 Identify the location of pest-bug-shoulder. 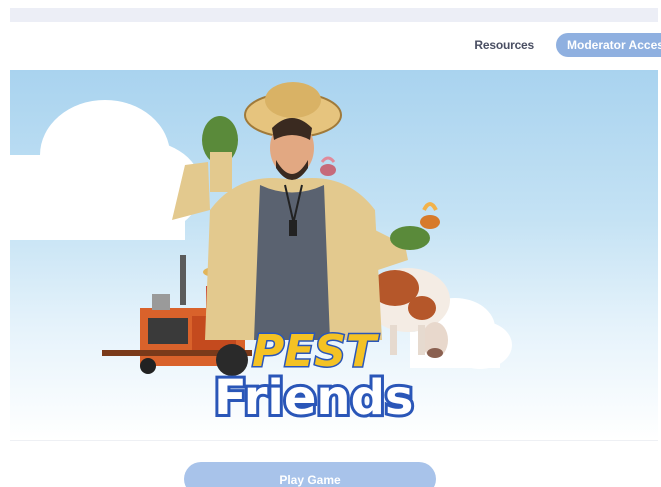
(328, 166).